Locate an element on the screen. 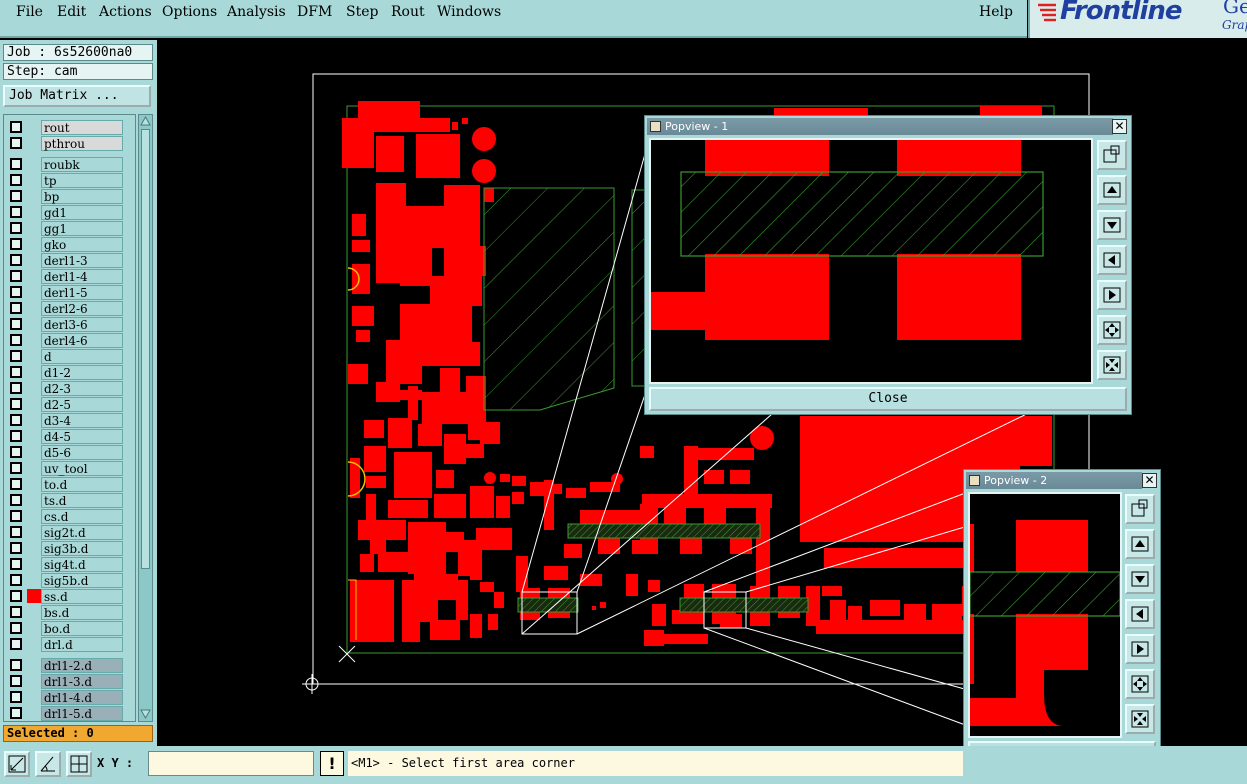 The height and width of the screenshot is (784, 1247). layer-name: d4-5 is located at coordinates (82, 436).